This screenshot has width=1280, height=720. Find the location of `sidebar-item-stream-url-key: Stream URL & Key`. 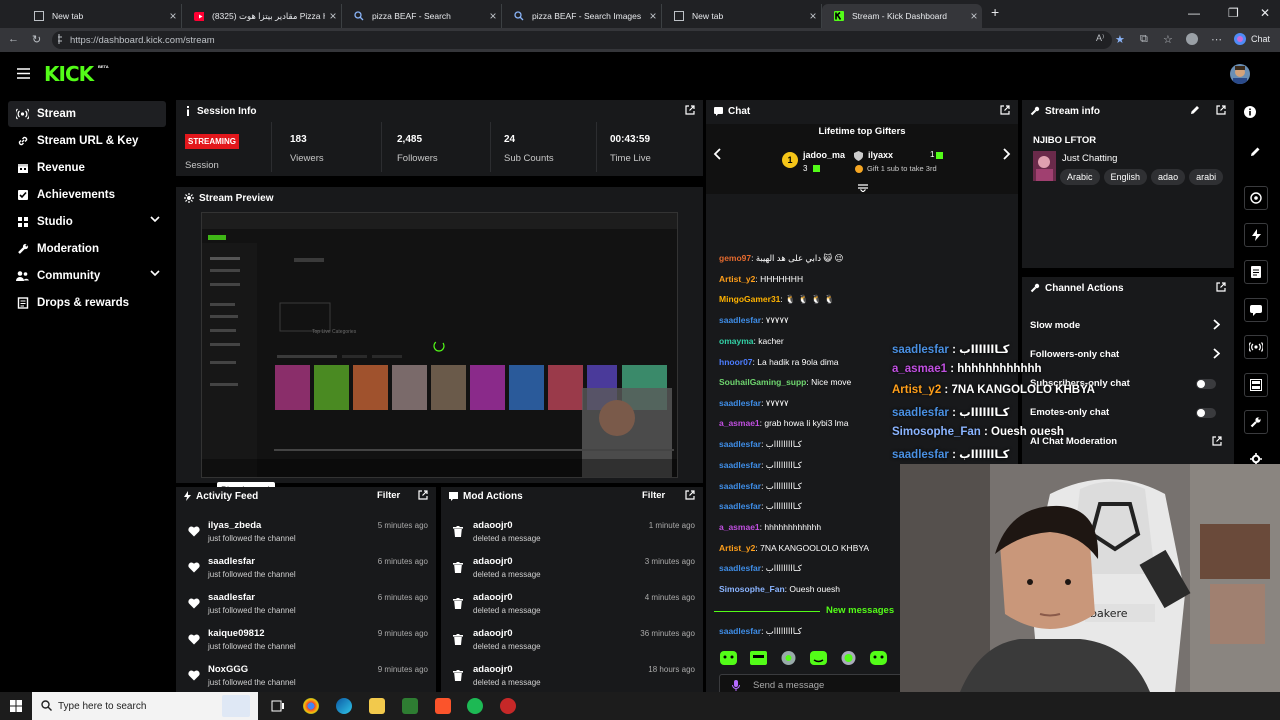

sidebar-item-stream-url-key: Stream URL & Key is located at coordinates (87, 141).